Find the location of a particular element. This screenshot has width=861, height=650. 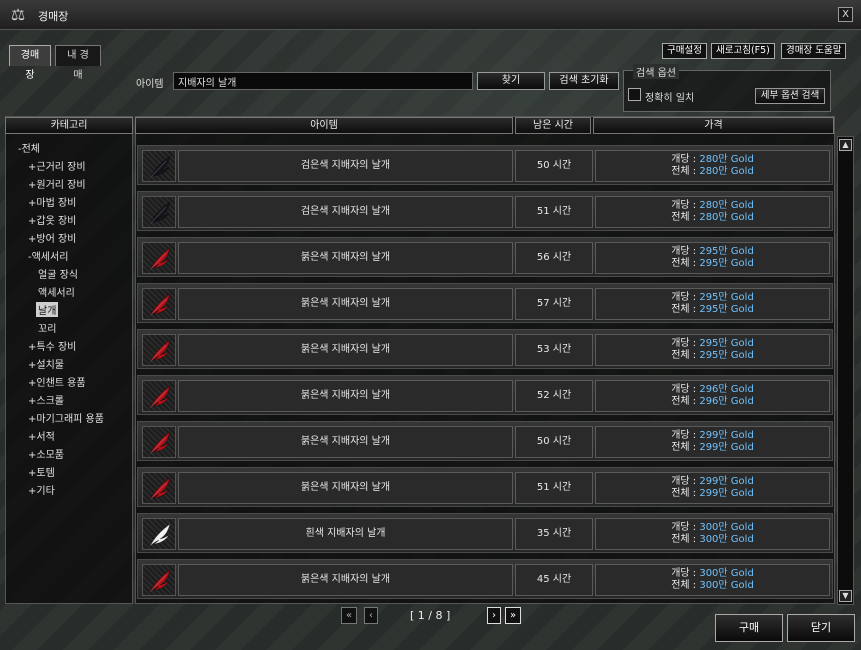

first-page-button: « is located at coordinates (349, 615).